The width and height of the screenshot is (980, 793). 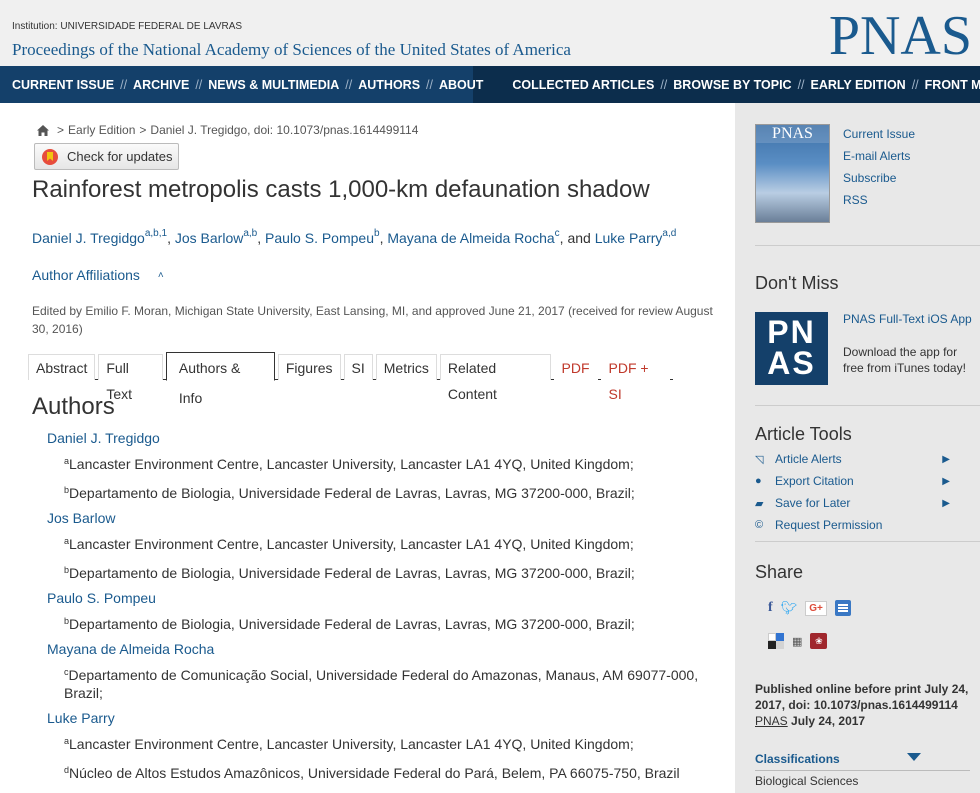 I want to click on tab-si: SI, so click(x=358, y=367).